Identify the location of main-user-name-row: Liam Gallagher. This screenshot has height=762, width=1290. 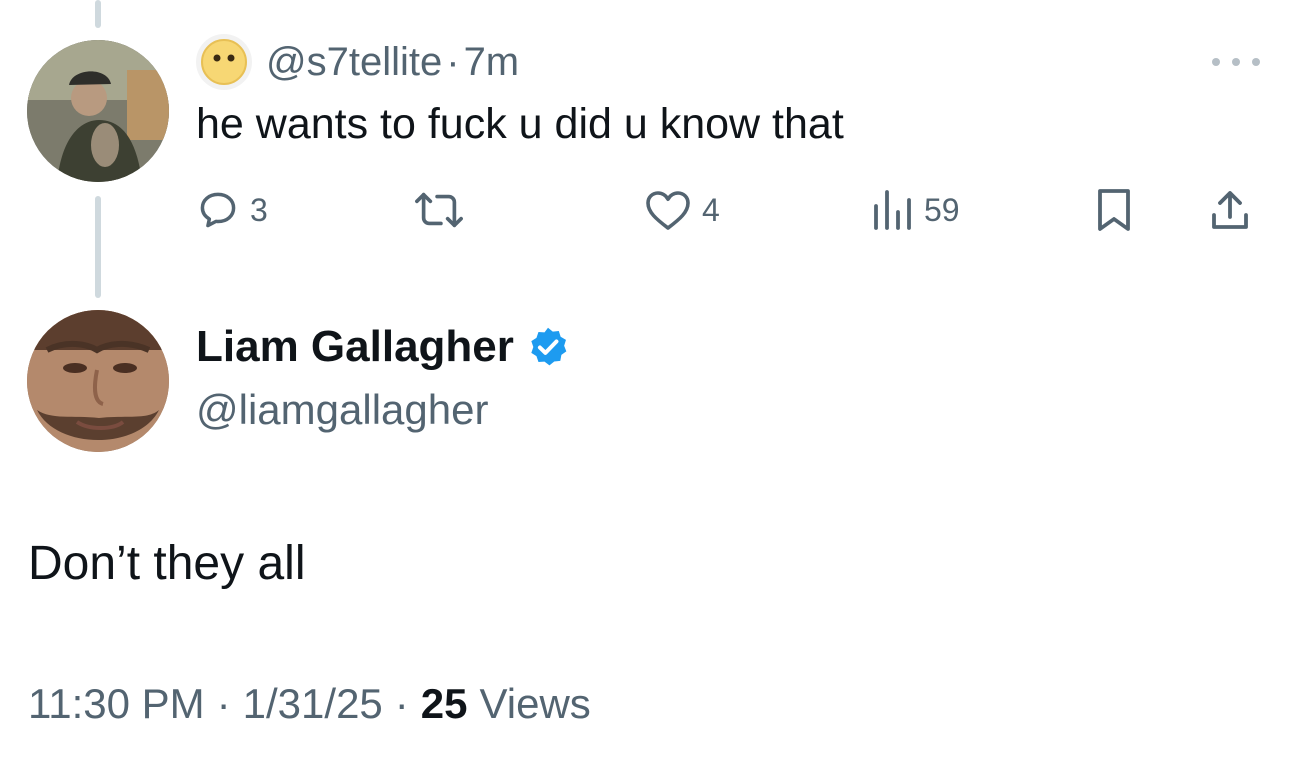
(383, 347).